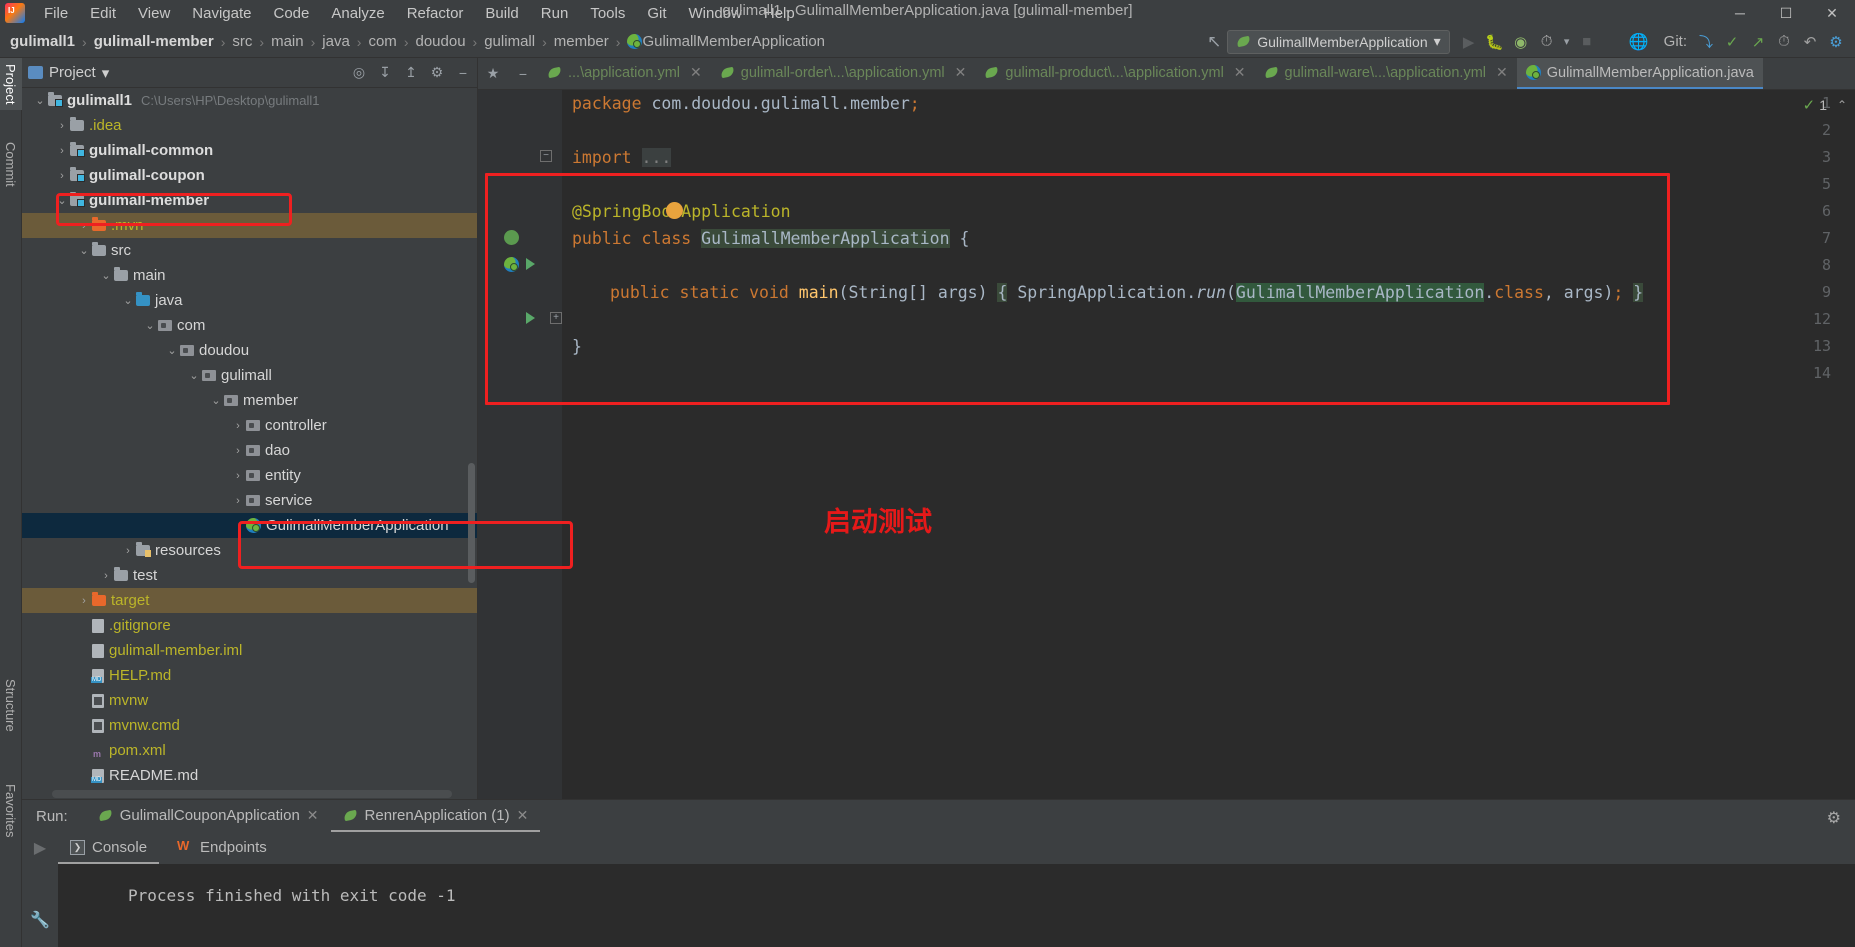 The image size is (1855, 947). I want to click on tree-item-help-md: HELP.md, so click(249, 675).